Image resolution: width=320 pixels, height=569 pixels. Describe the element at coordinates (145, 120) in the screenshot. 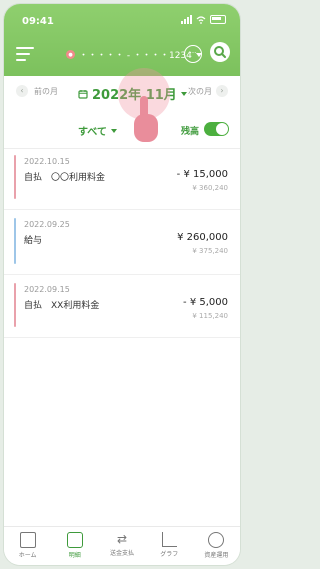

I see `pointing-hand-icon` at that location.